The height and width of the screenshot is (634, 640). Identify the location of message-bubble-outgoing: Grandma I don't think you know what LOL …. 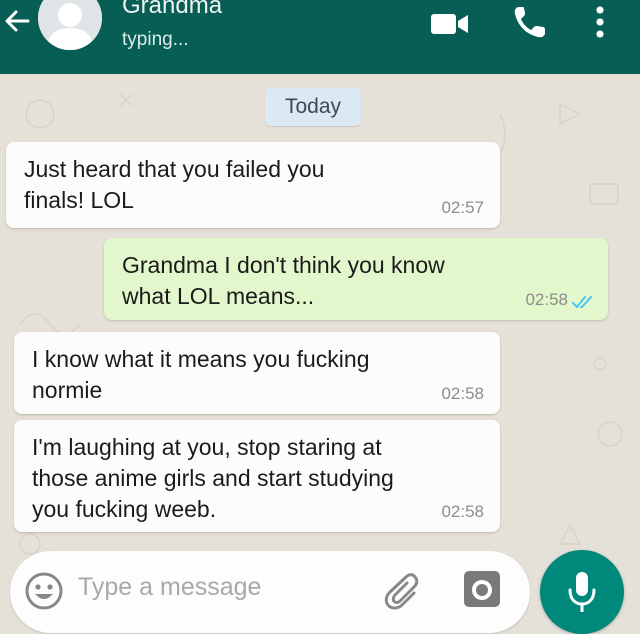
(356, 279).